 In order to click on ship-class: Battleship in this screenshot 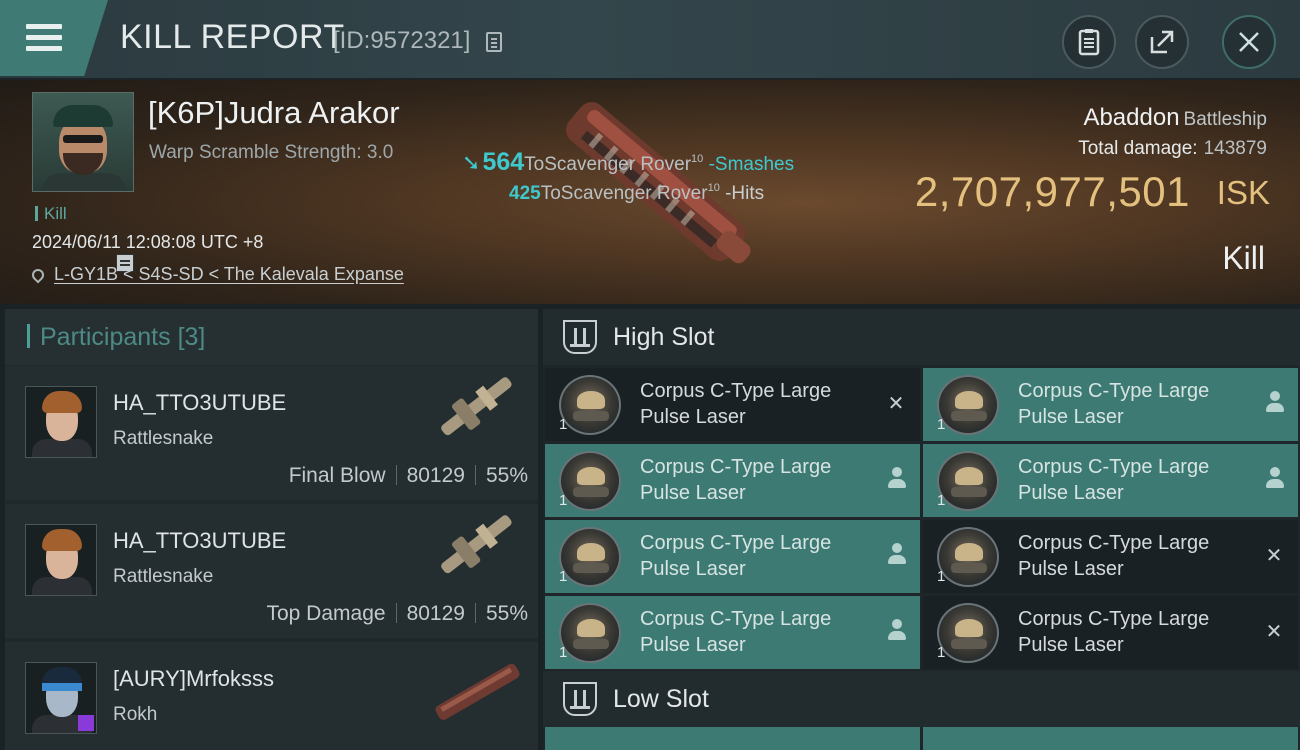, I will do `click(1225, 119)`.